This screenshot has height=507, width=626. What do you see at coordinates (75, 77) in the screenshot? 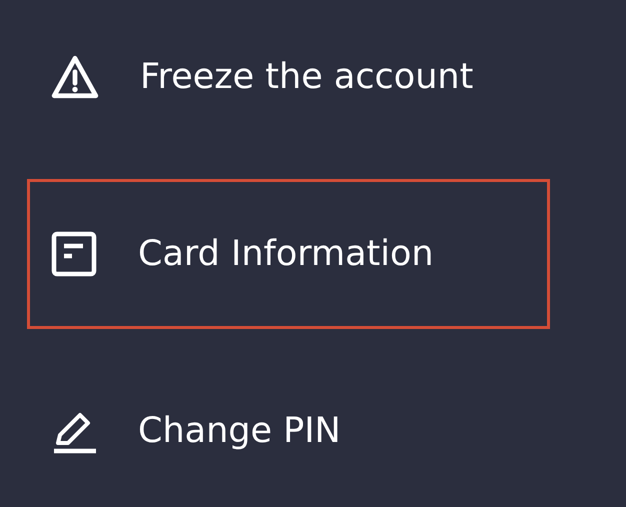
I see `warning-icon` at bounding box center [75, 77].